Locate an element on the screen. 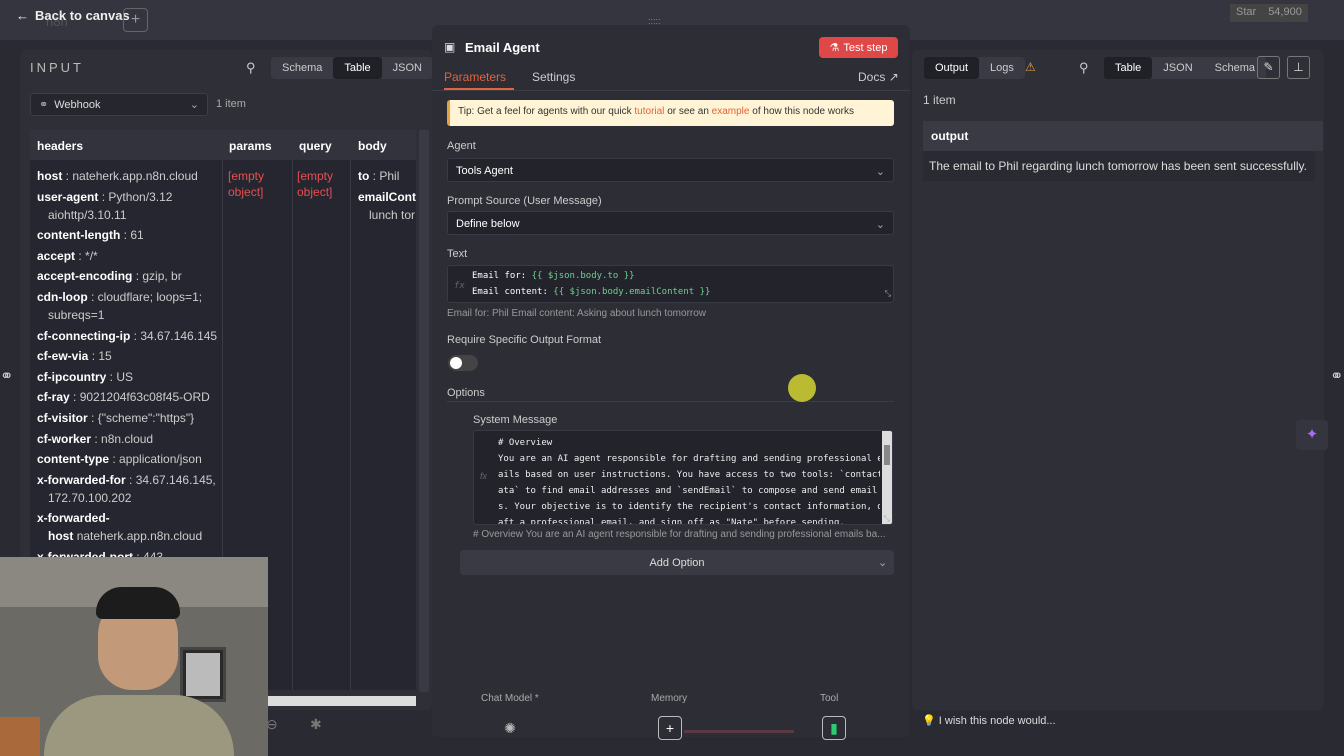  tab-settings: Settings is located at coordinates (553, 77).